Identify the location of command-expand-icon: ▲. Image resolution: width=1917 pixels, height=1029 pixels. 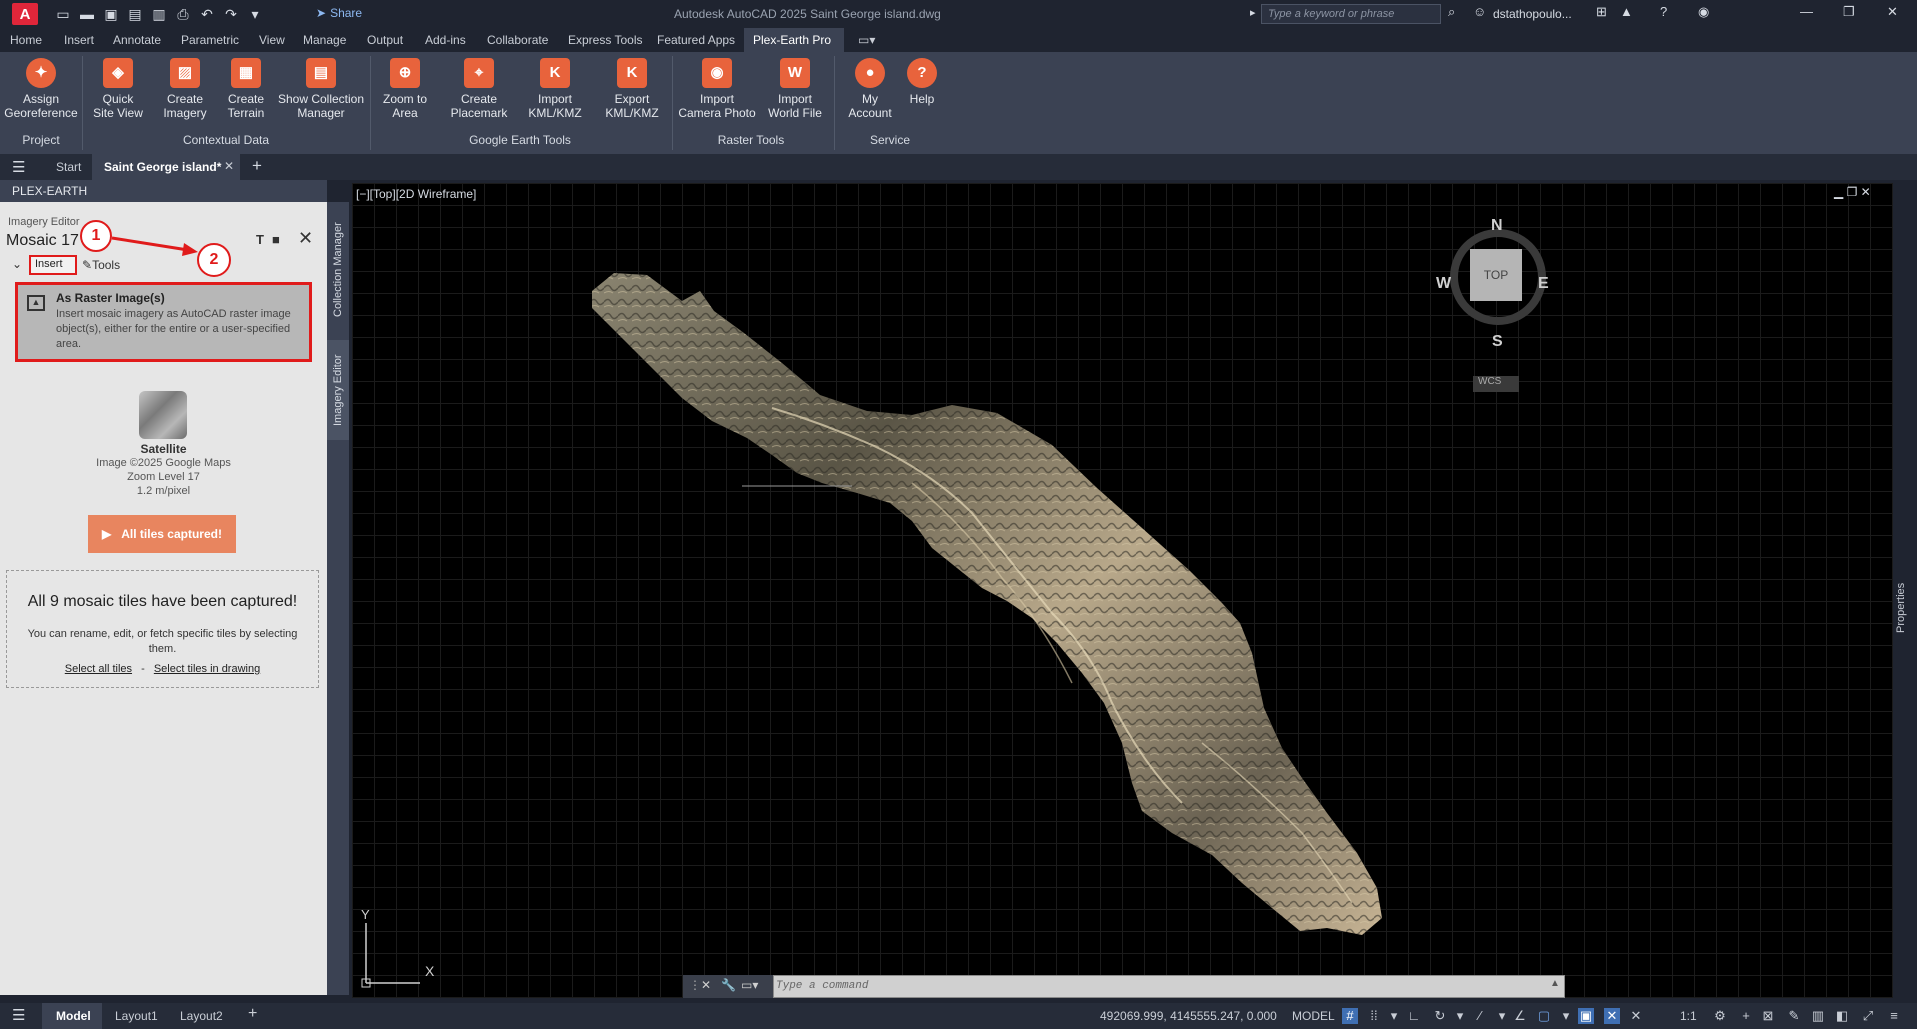
(1555, 983).